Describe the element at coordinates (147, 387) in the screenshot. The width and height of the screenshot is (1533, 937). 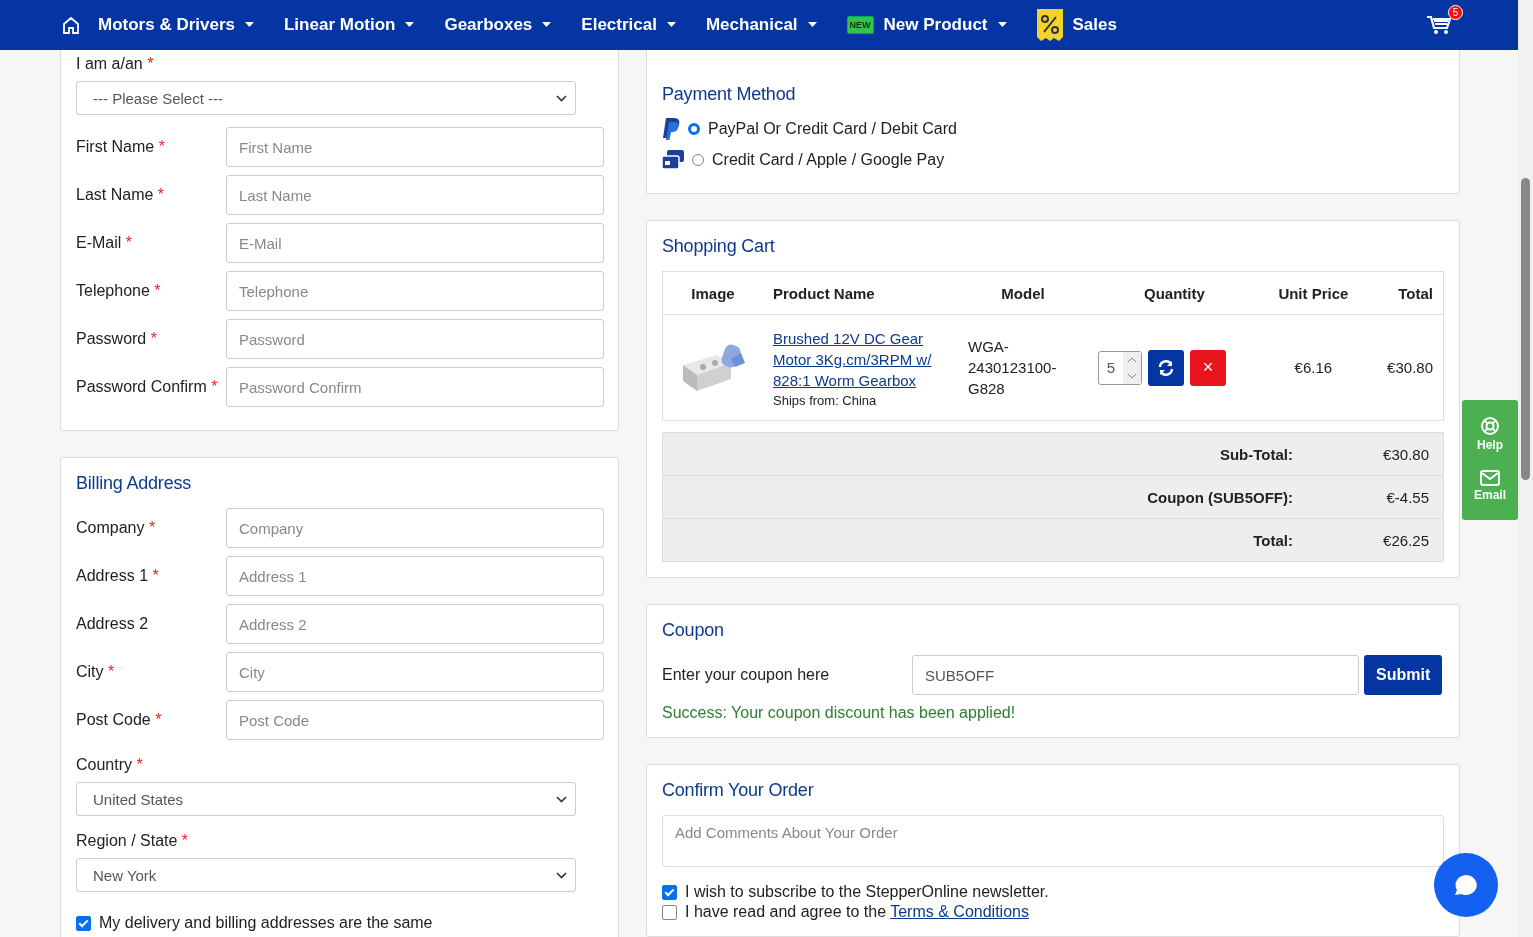
I see `field-label: Password Confirm *` at that location.